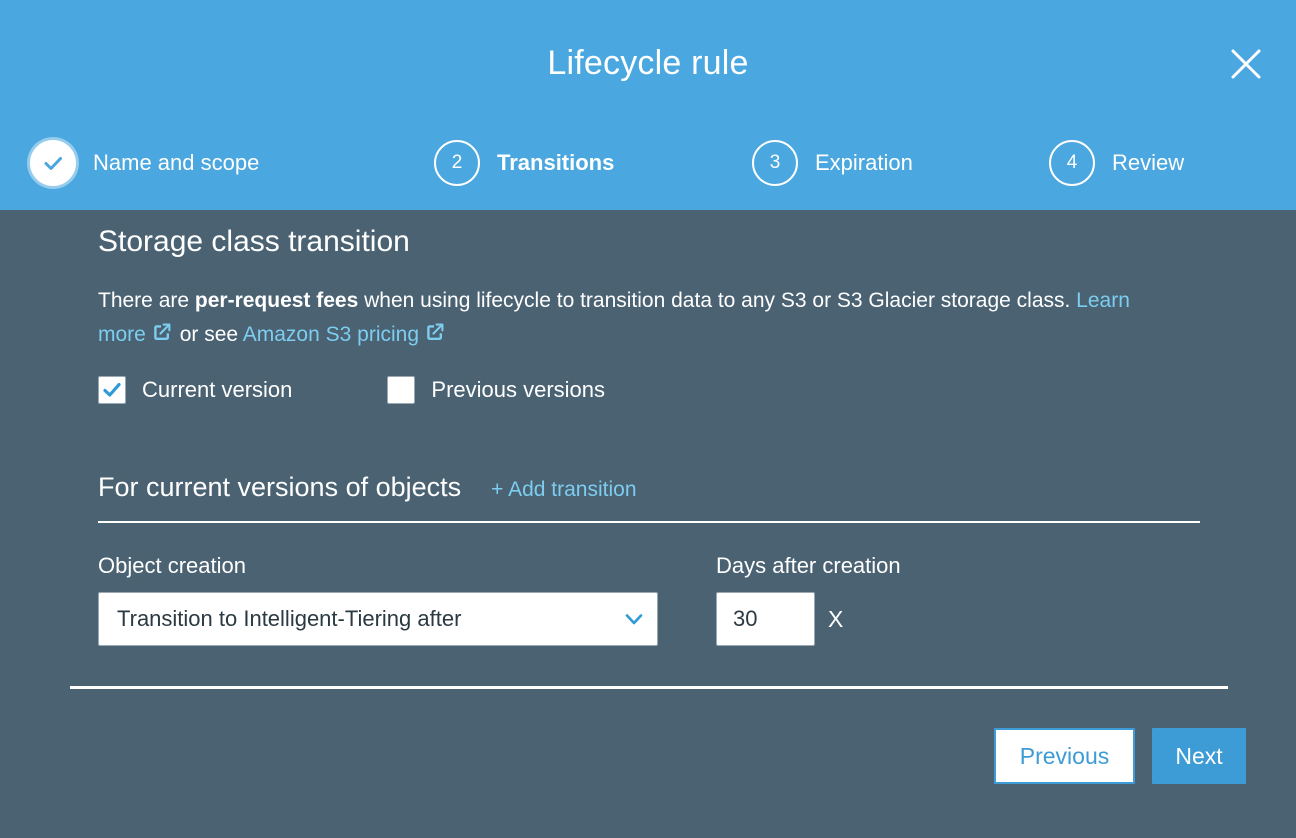 This screenshot has width=1296, height=838. What do you see at coordinates (648, 63) in the screenshot?
I see `page-title: Lifecycle rule` at bounding box center [648, 63].